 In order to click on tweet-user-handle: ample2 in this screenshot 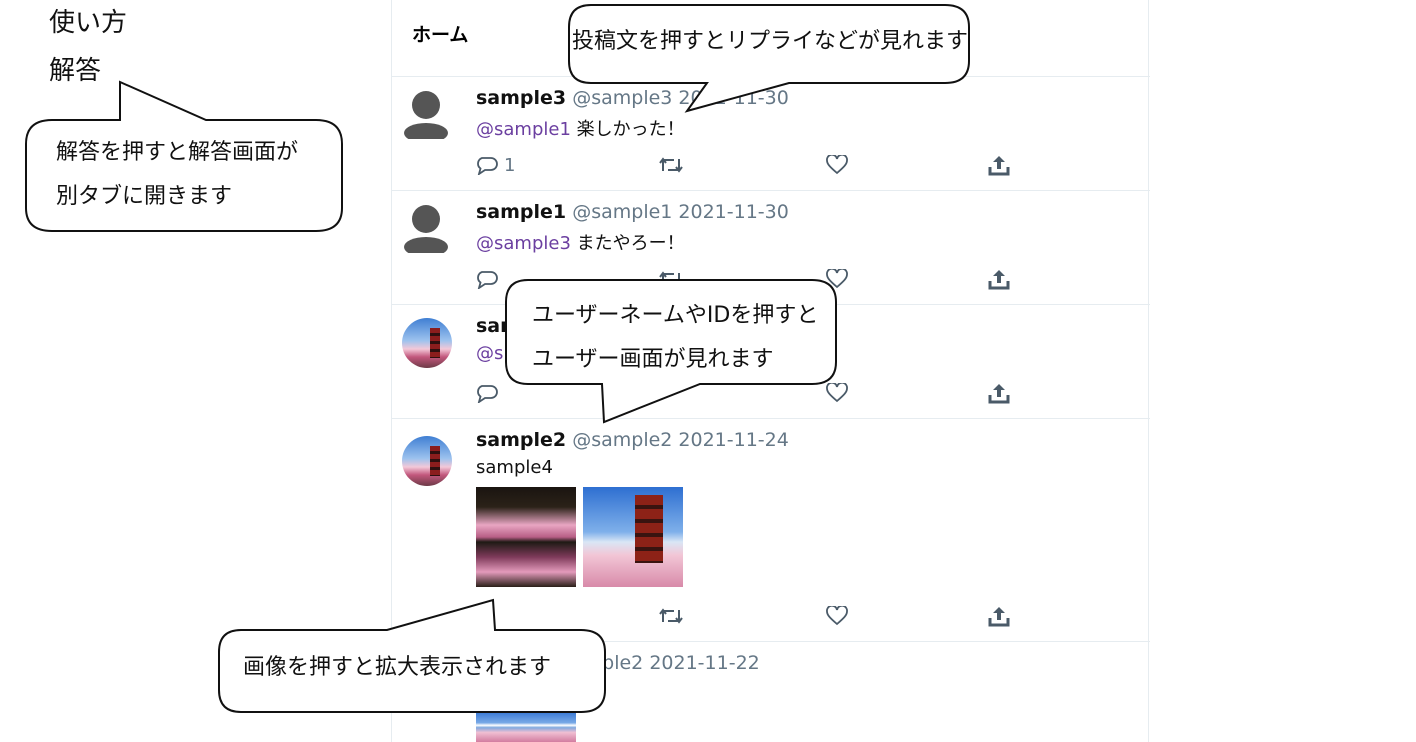, I will do `click(607, 663)`.